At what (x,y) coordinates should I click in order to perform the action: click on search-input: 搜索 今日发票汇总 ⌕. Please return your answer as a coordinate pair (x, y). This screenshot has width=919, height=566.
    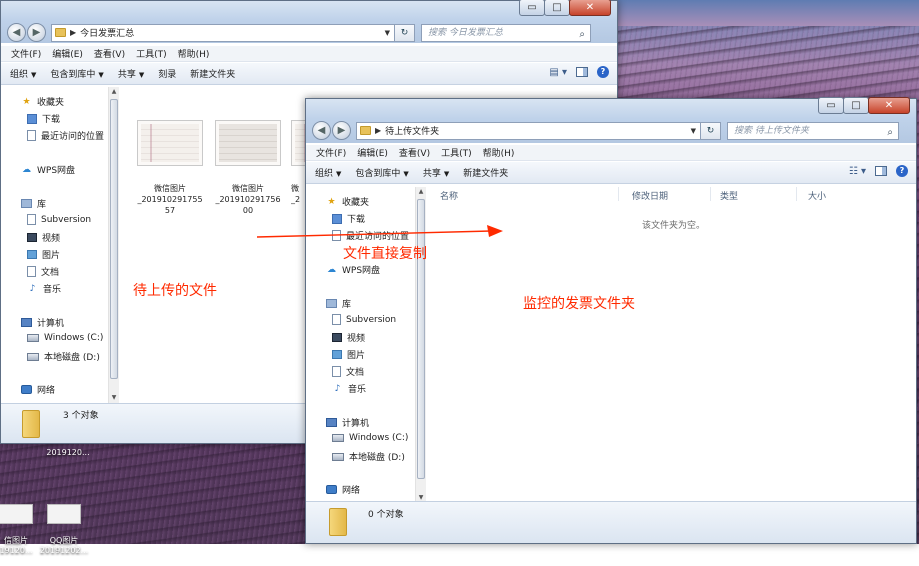
    Looking at the image, I should click on (506, 33).